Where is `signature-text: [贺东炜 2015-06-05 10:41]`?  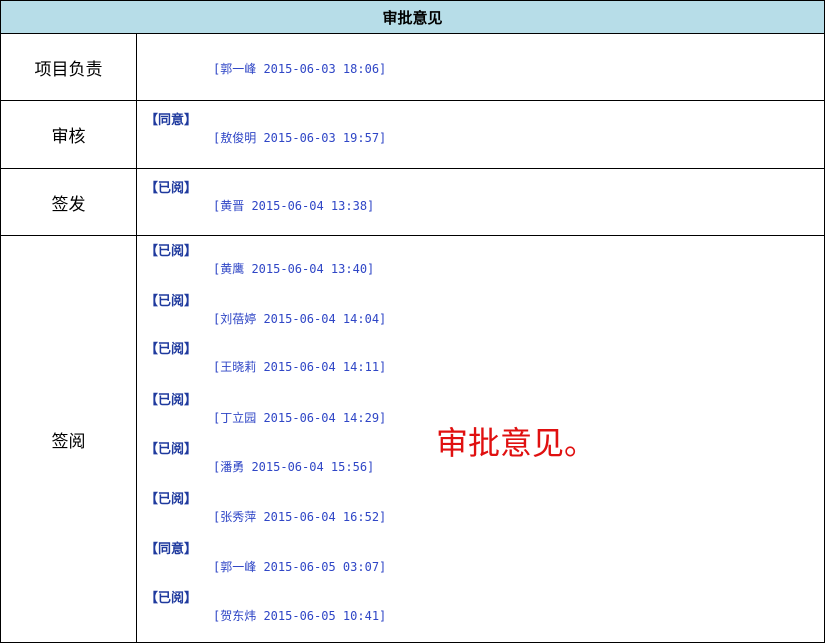
signature-text: [贺东炜 2015-06-05 10:41] is located at coordinates (300, 616).